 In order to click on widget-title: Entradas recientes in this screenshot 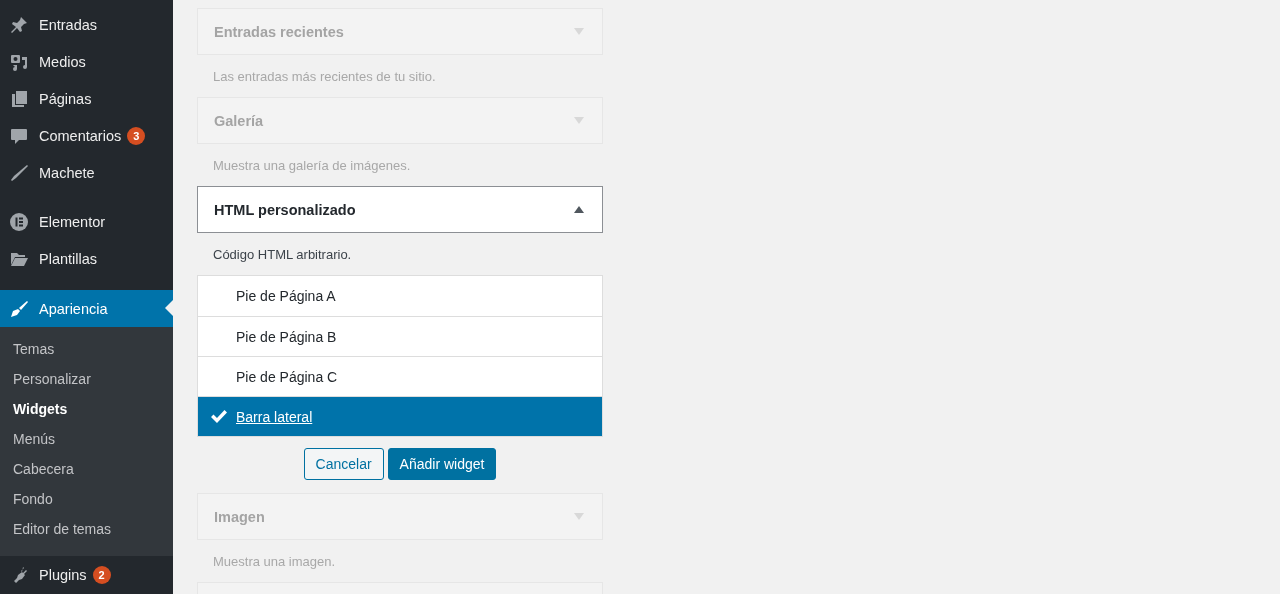, I will do `click(279, 31)`.